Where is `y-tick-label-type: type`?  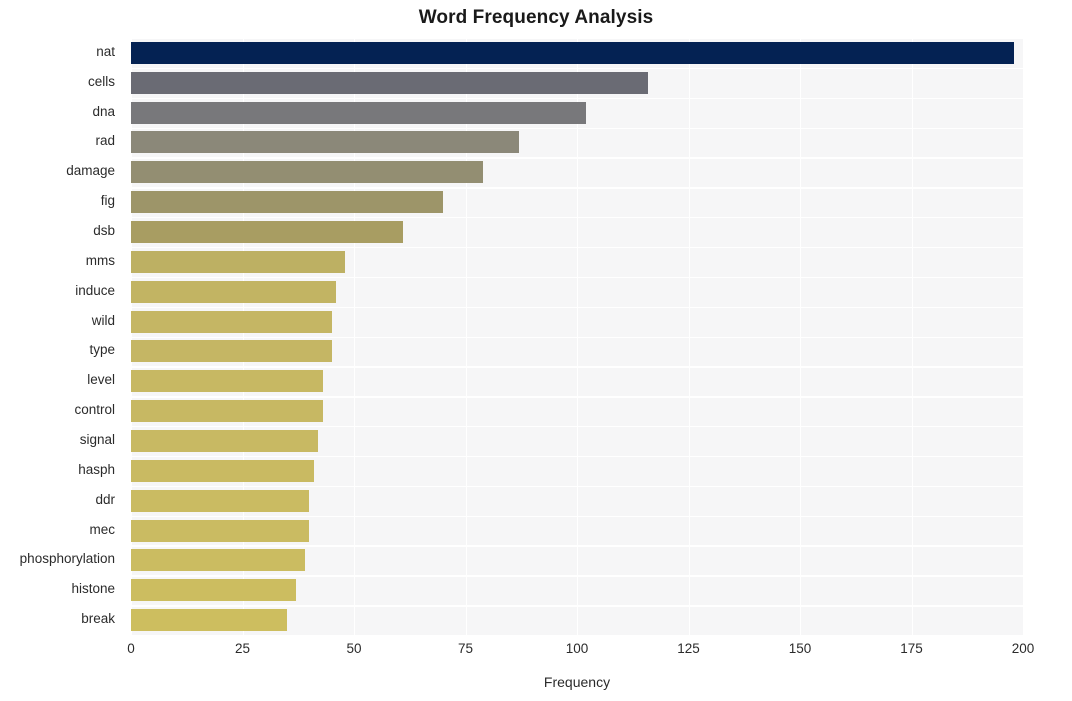 y-tick-label-type: type is located at coordinates (102, 350).